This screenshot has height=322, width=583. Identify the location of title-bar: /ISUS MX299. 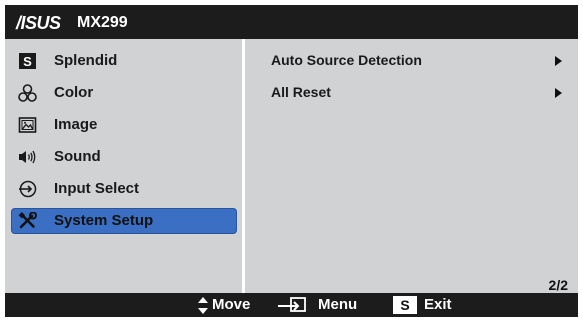
(291, 22).